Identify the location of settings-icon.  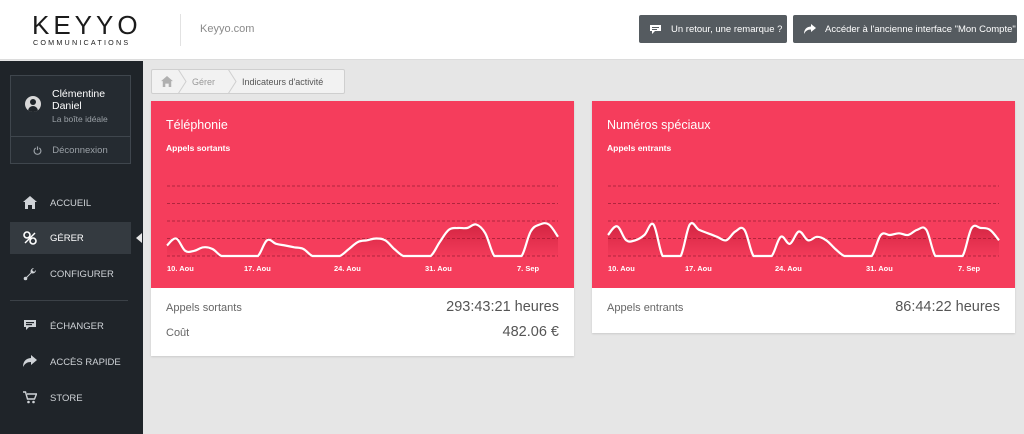
(30, 238).